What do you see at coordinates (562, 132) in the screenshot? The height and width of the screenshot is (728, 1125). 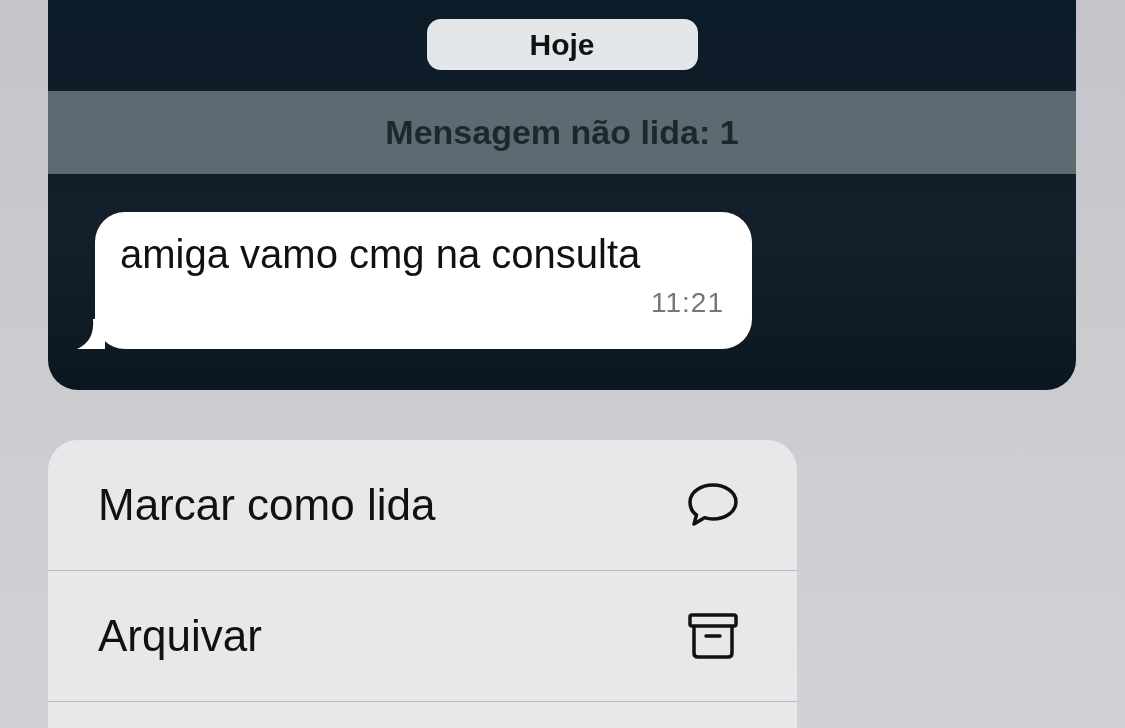 I see `unread-banner: Mensagem não lida: 1` at bounding box center [562, 132].